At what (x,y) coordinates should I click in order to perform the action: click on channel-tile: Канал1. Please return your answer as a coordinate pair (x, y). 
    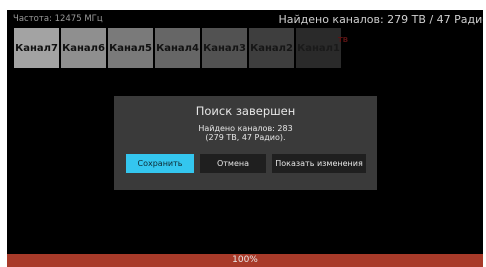
    Looking at the image, I should click on (318, 48).